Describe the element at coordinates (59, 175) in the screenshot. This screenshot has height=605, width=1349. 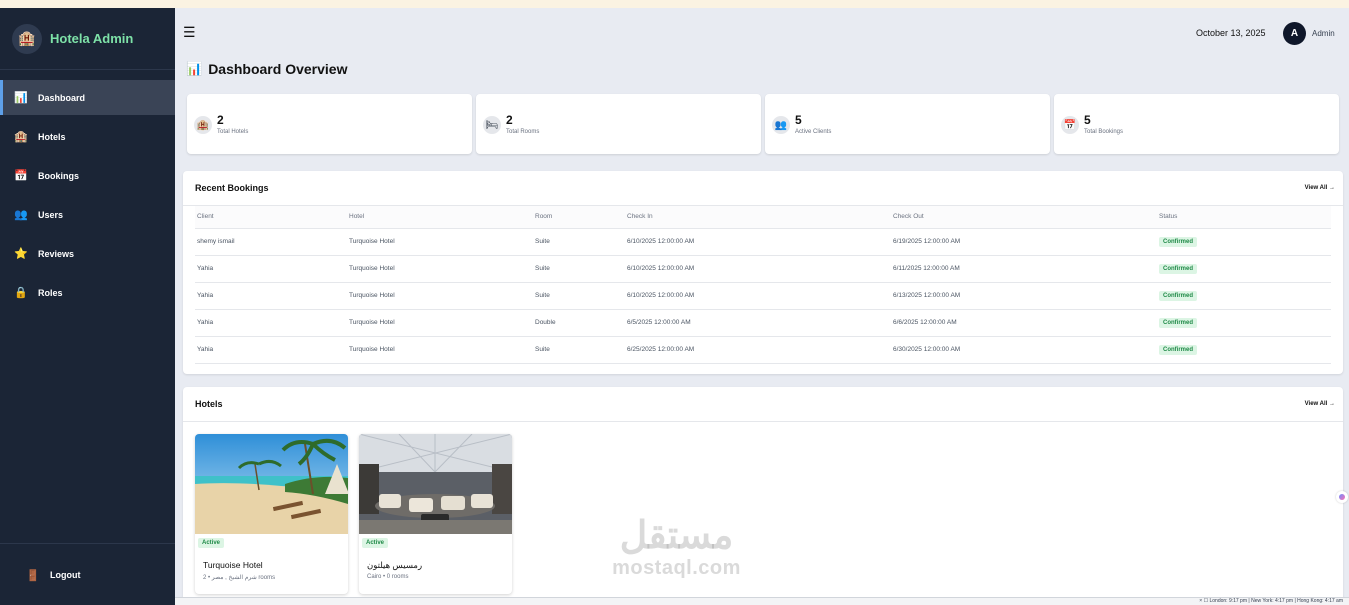
I see `sidebar-item-label: Bookings` at that location.